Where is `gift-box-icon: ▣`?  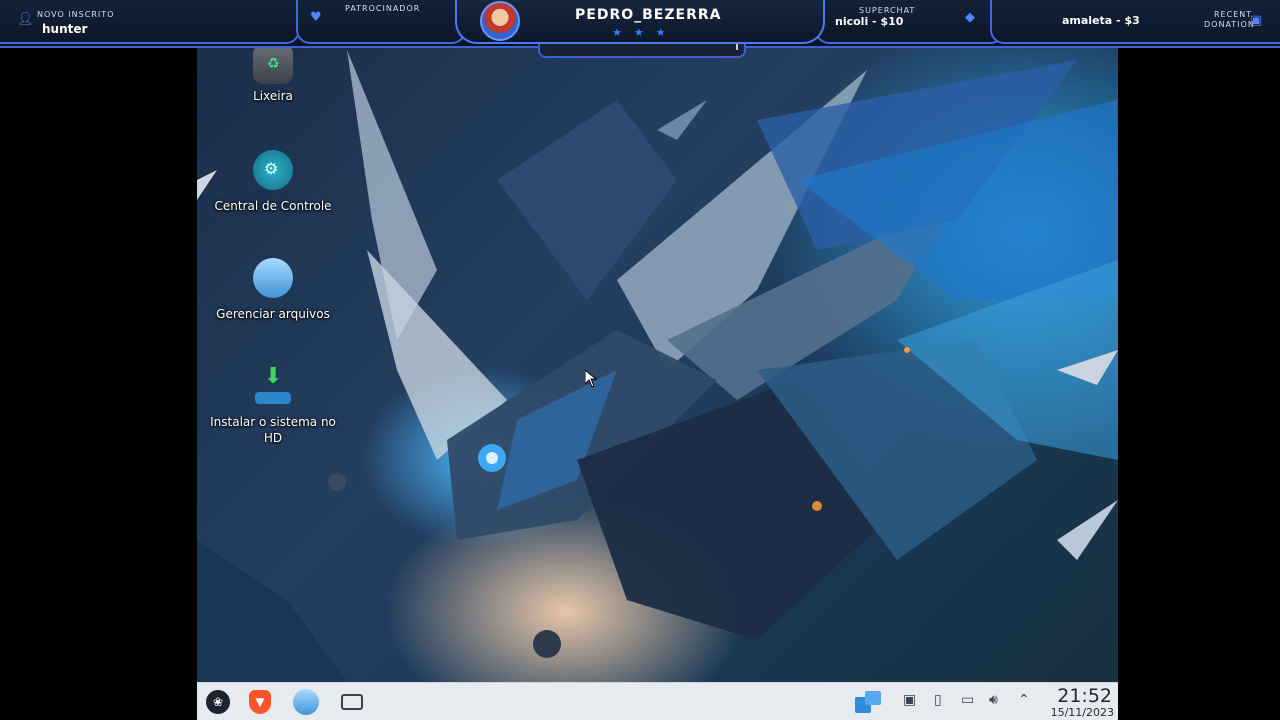
gift-box-icon: ▣ is located at coordinates (1256, 20).